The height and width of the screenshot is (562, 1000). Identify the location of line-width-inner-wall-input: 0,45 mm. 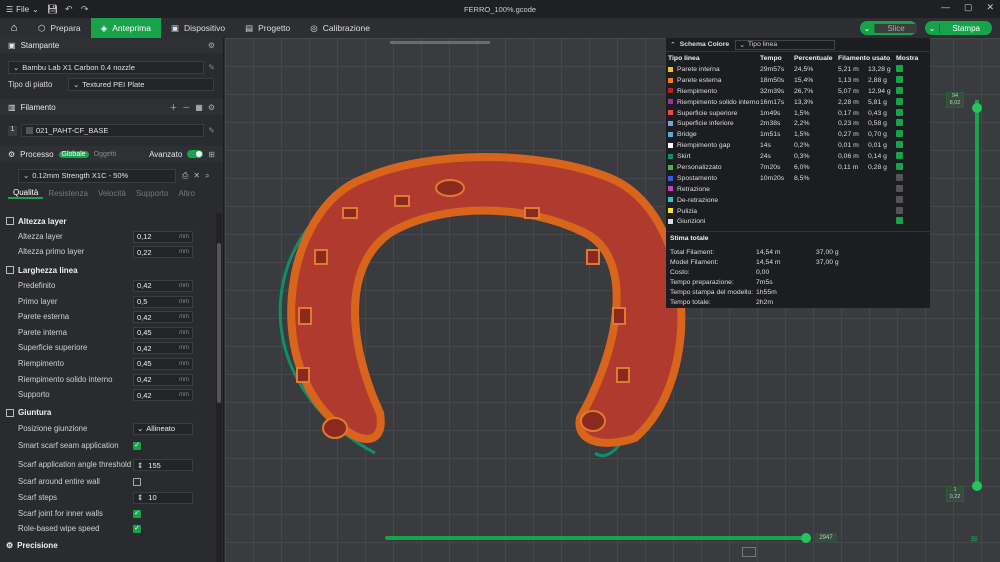
(163, 332).